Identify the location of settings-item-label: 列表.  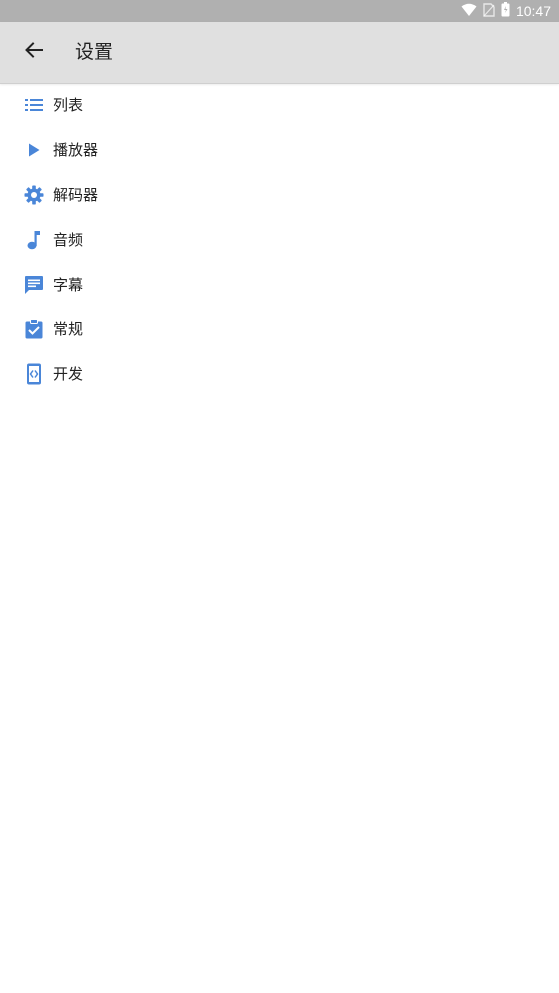
(68, 105).